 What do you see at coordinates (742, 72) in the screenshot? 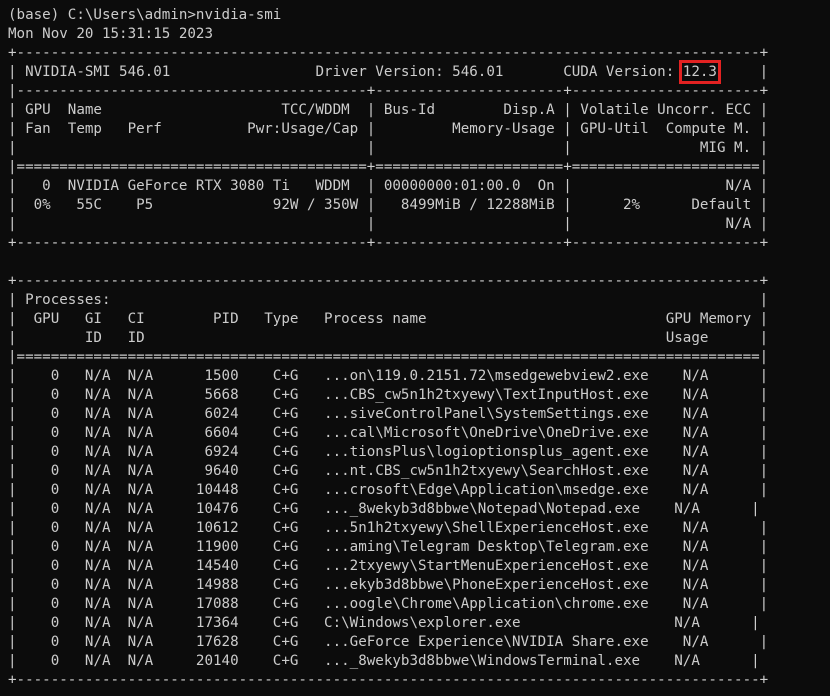
I see `smi-version-end: |` at bounding box center [742, 72].